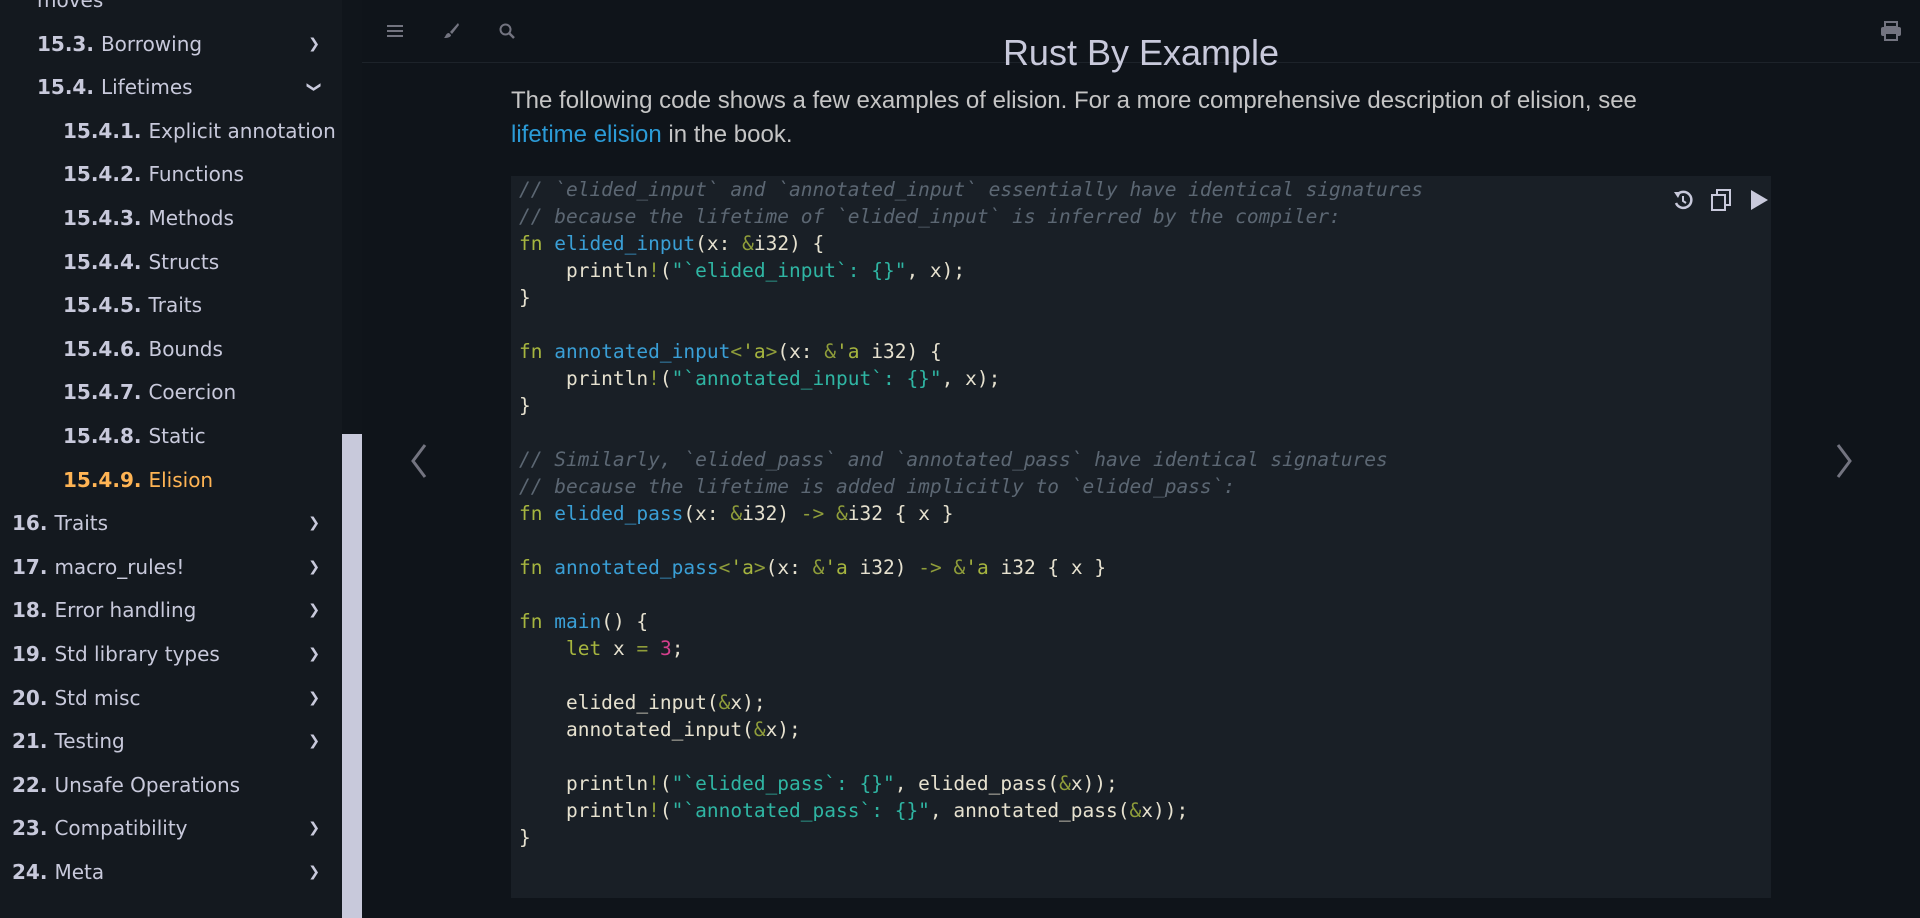 The image size is (1920, 918). I want to click on sidebar-item: 15.4.9. Elision, so click(196, 480).